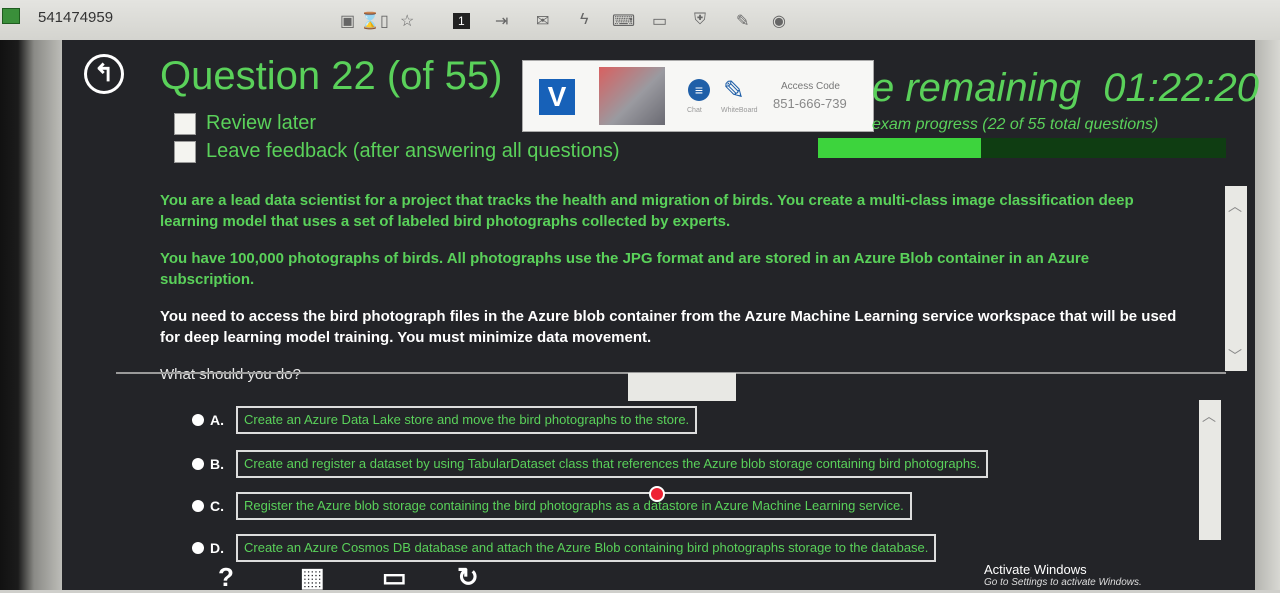 Image resolution: width=1280 pixels, height=593 pixels. I want to click on review-later-checkbox, so click(185, 123).